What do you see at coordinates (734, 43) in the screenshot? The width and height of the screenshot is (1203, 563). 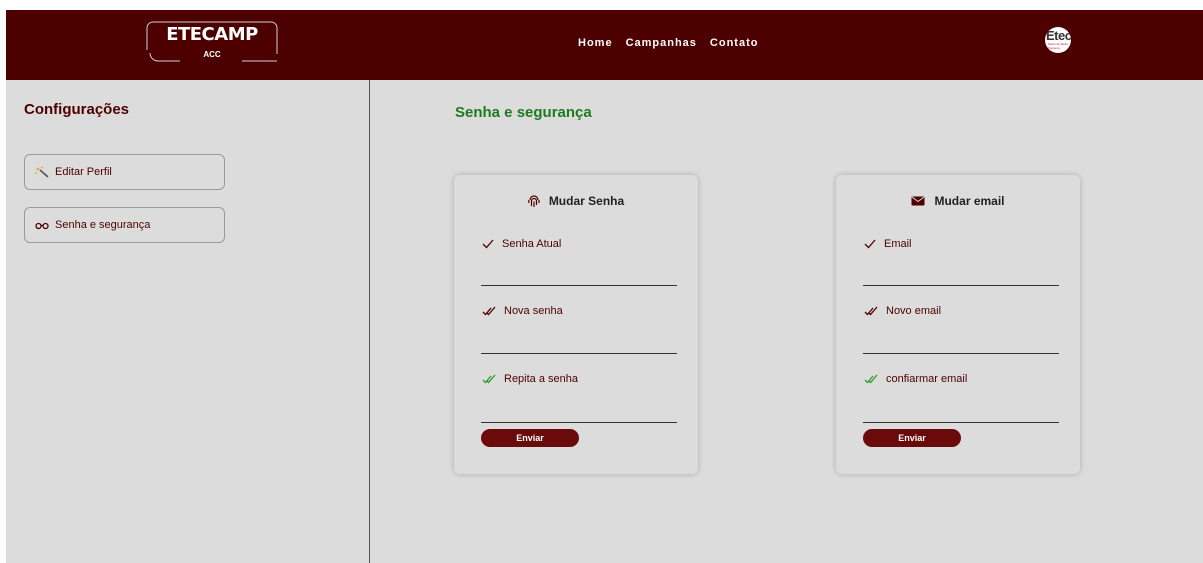 I see `nav-contato: Contato` at bounding box center [734, 43].